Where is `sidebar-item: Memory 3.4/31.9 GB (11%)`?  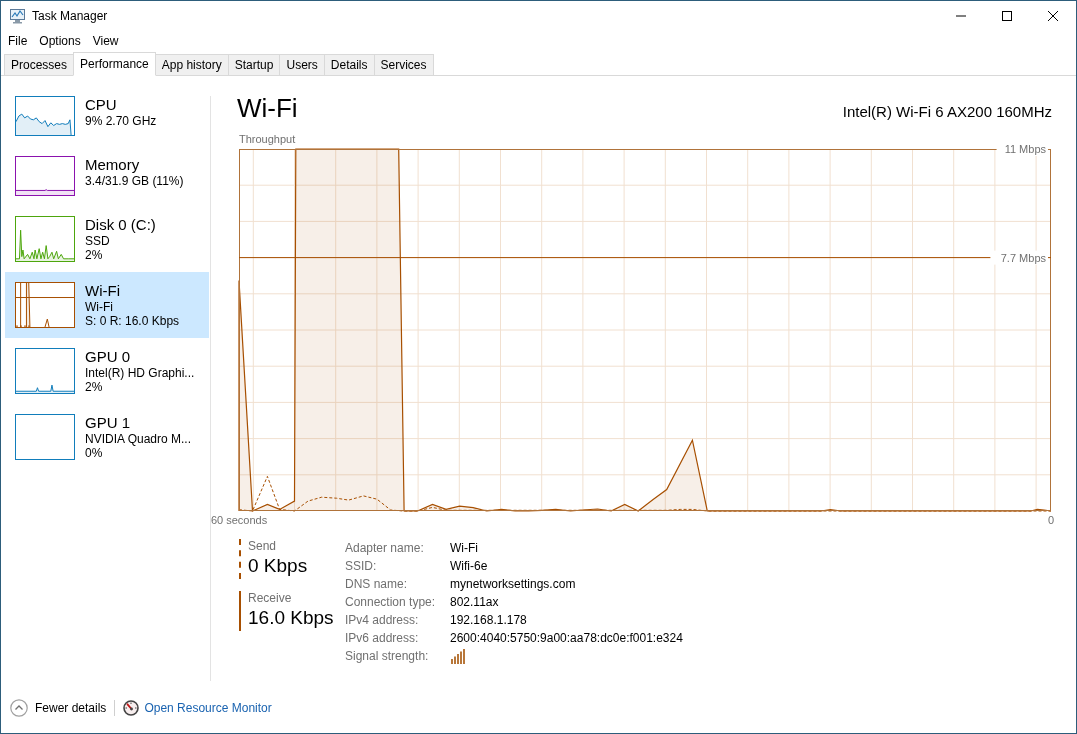
sidebar-item: Memory 3.4/31.9 GB (11%) is located at coordinates (107, 176).